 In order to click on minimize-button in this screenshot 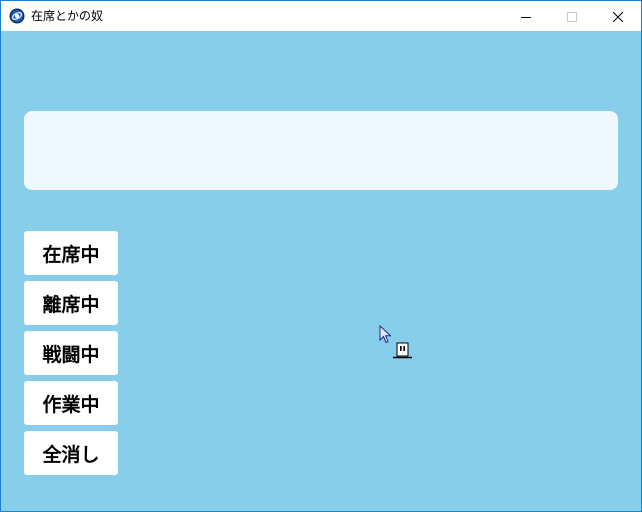, I will do `click(526, 16)`.